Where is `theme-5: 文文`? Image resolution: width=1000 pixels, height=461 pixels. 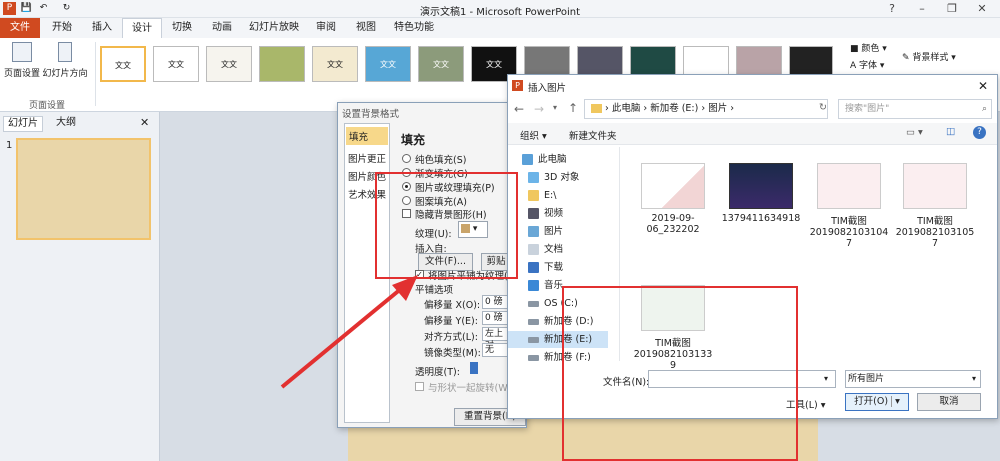
theme-5: 文文 is located at coordinates (335, 64).